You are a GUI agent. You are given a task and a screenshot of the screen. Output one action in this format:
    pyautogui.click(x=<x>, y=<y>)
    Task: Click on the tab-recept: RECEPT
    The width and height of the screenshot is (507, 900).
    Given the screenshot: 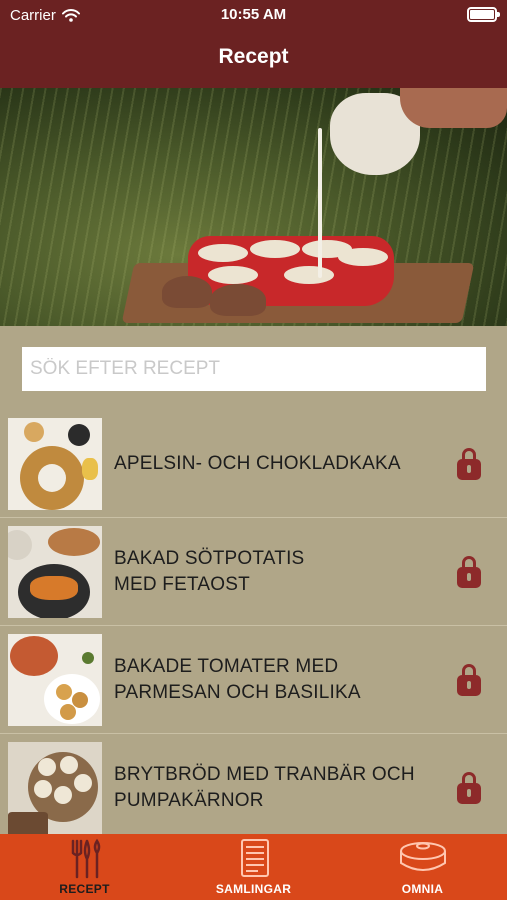 What is the action you would take?
    pyautogui.click(x=84, y=867)
    